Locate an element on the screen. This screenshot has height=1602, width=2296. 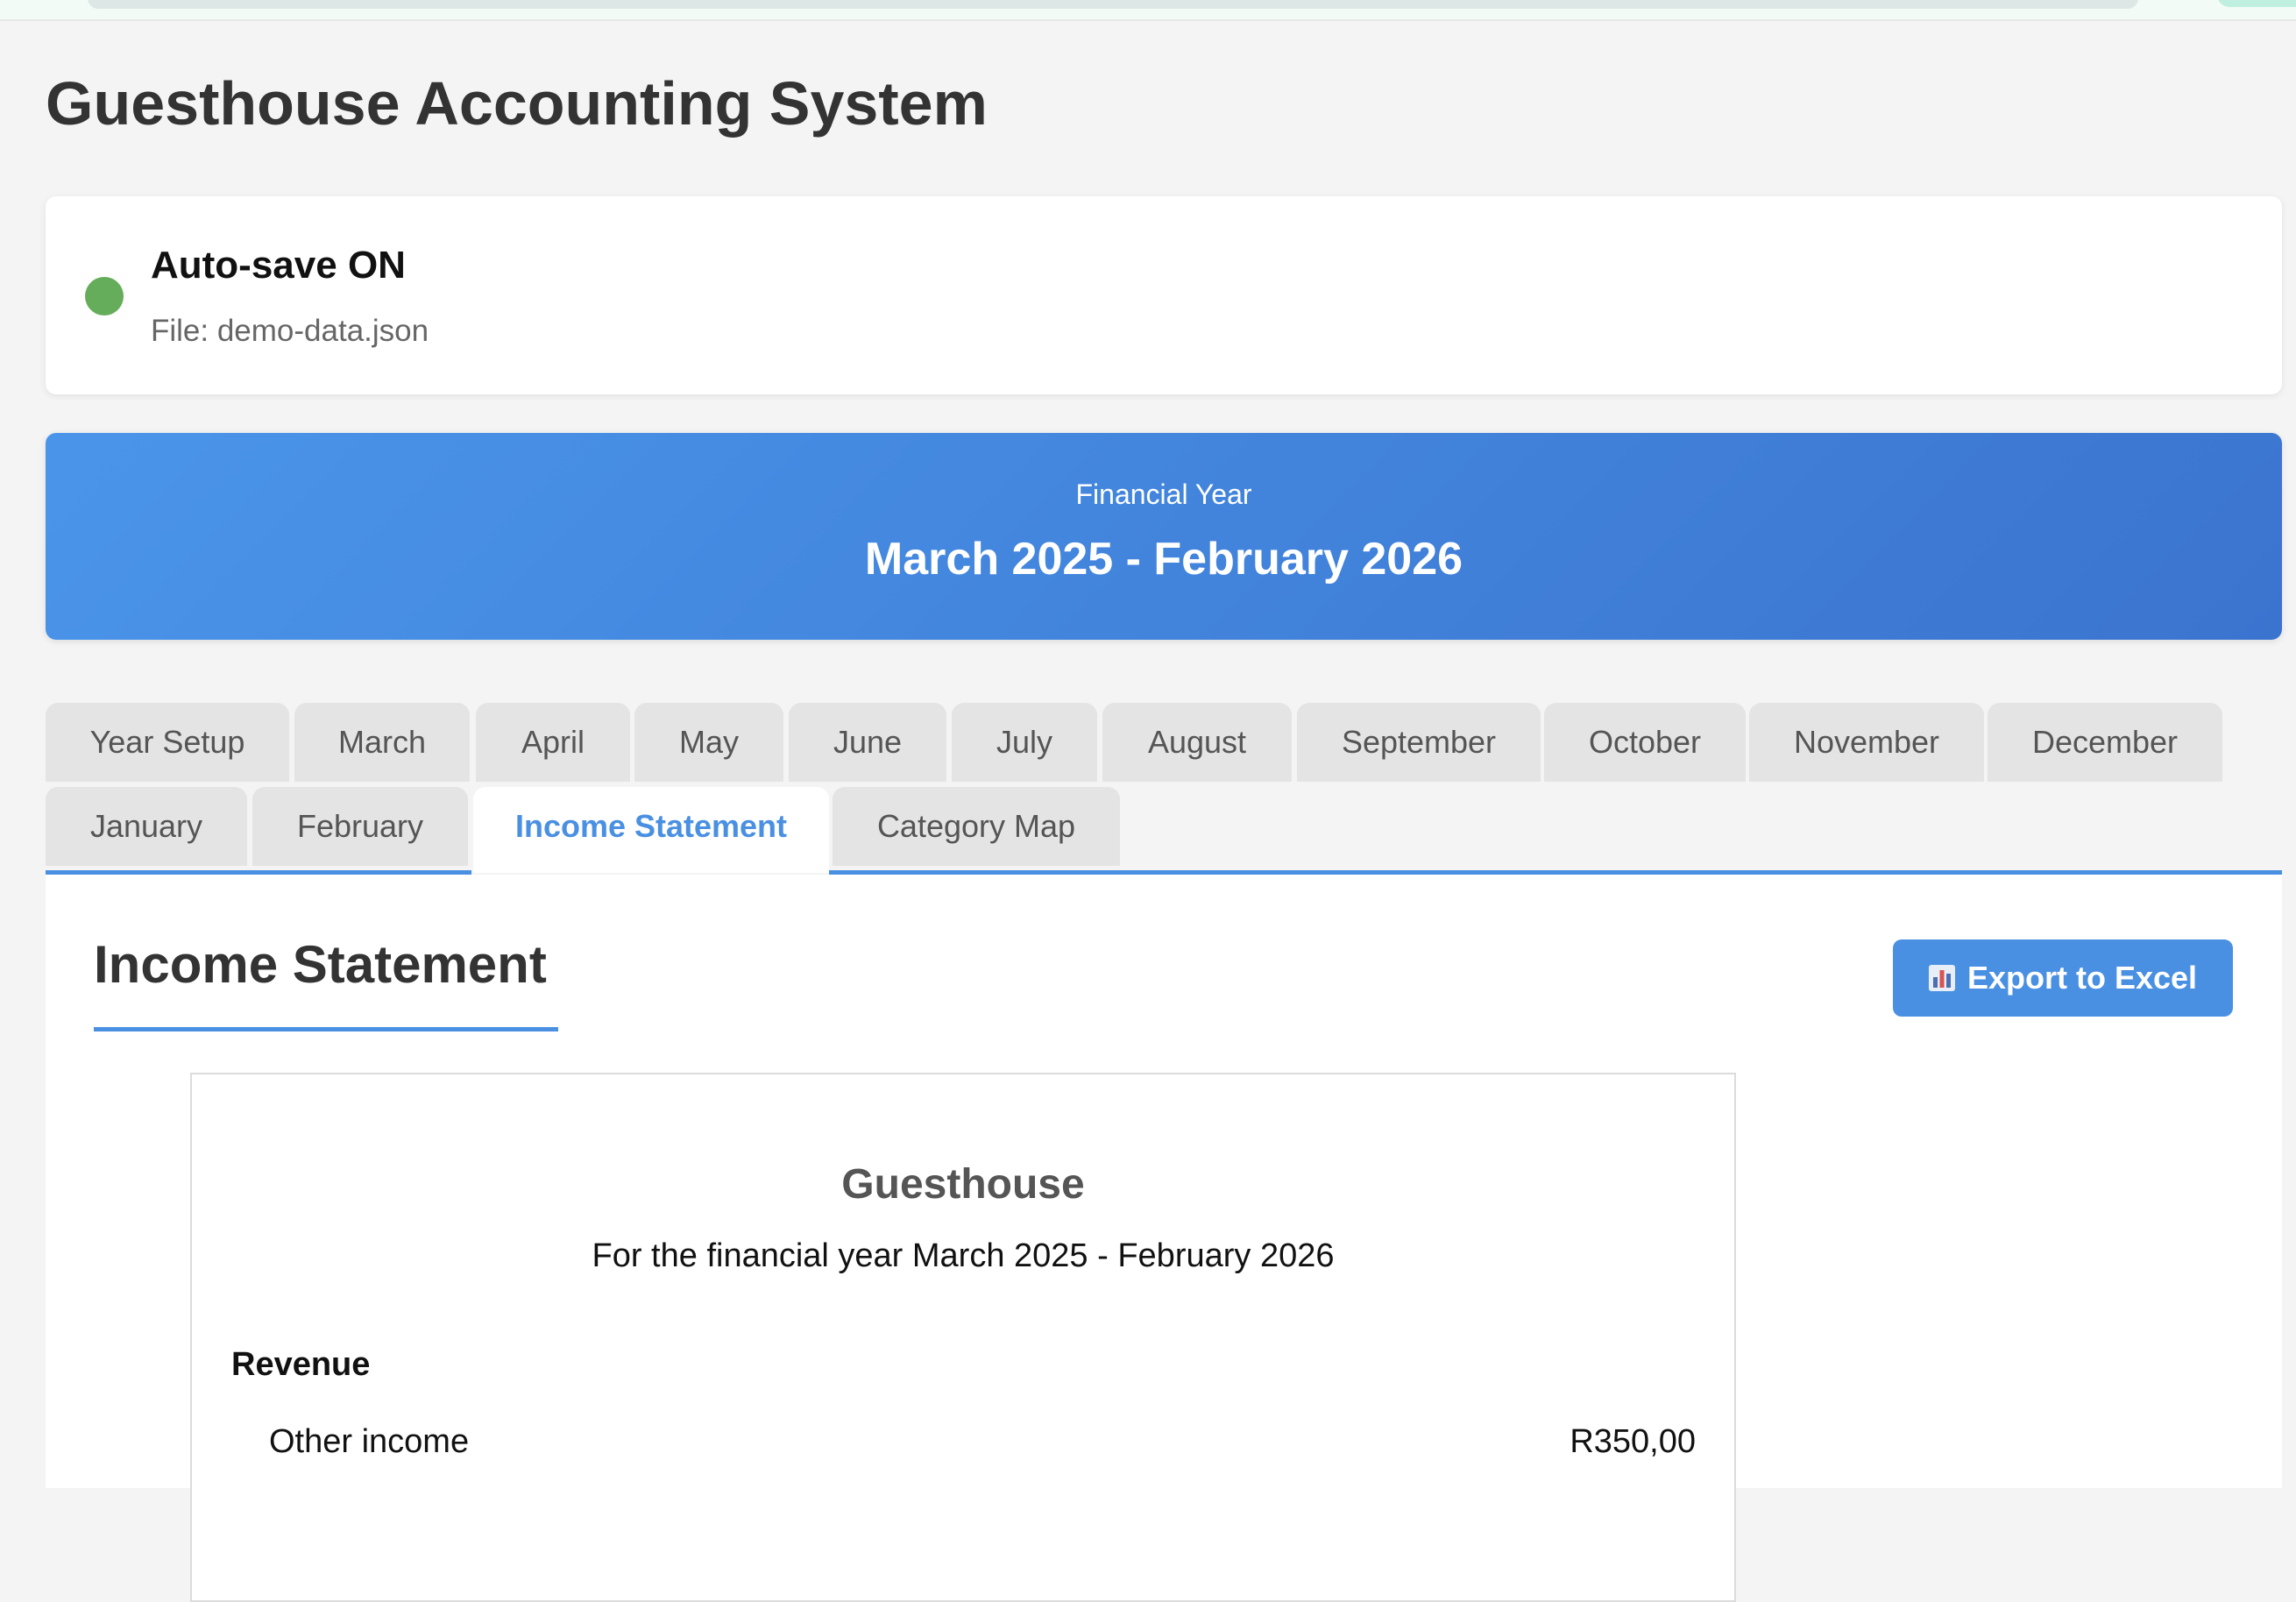
autosave-status-dot is located at coordinates (104, 296).